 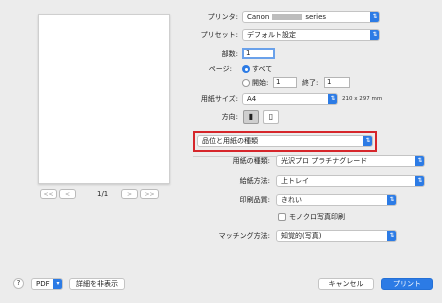 I want to click on preset-label: プリセット:, so click(x=219, y=35).